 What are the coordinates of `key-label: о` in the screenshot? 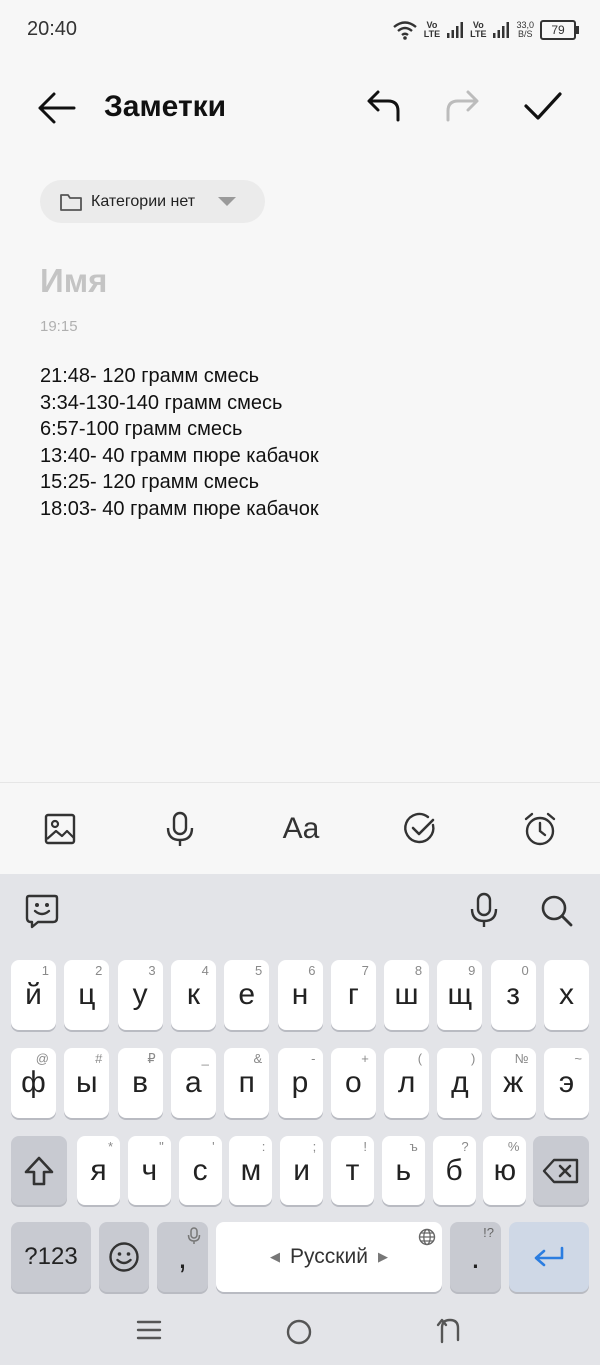 It's located at (353, 1082).